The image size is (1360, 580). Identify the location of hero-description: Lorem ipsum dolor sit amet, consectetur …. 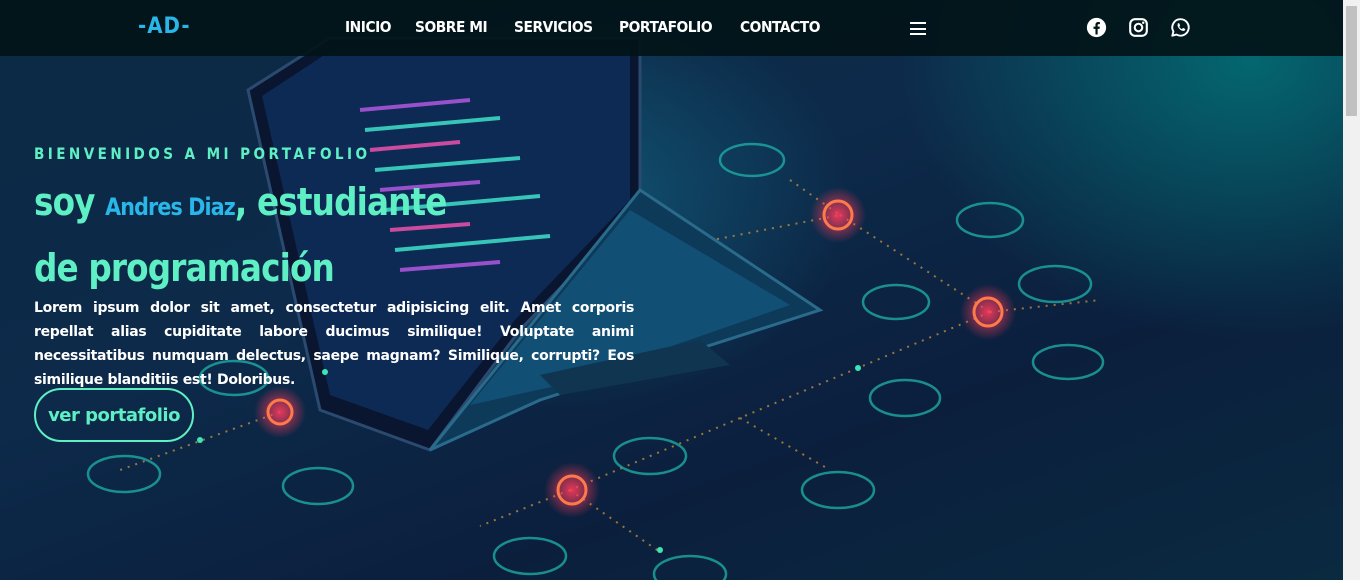
(334, 344).